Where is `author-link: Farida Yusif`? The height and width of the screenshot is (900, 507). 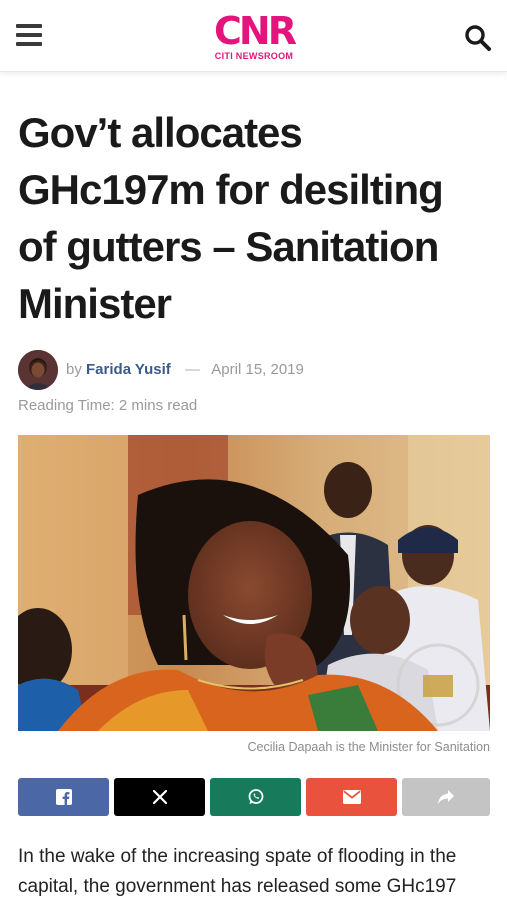
author-link: Farida Yusif is located at coordinates (128, 369).